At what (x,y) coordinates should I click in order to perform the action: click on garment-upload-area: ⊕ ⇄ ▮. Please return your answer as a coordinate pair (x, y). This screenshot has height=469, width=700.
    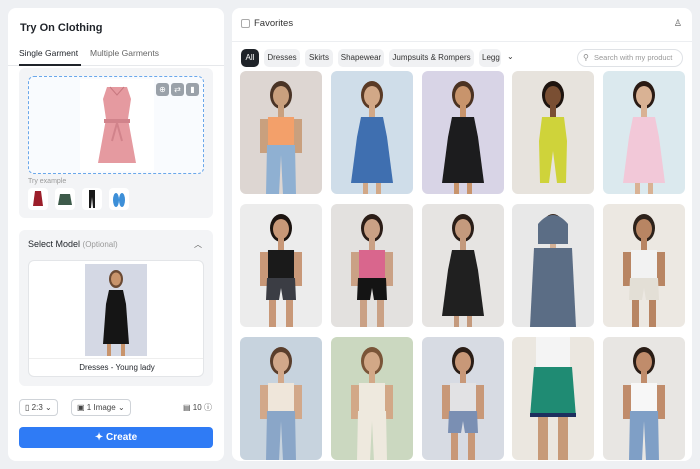
    Looking at the image, I should click on (116, 125).